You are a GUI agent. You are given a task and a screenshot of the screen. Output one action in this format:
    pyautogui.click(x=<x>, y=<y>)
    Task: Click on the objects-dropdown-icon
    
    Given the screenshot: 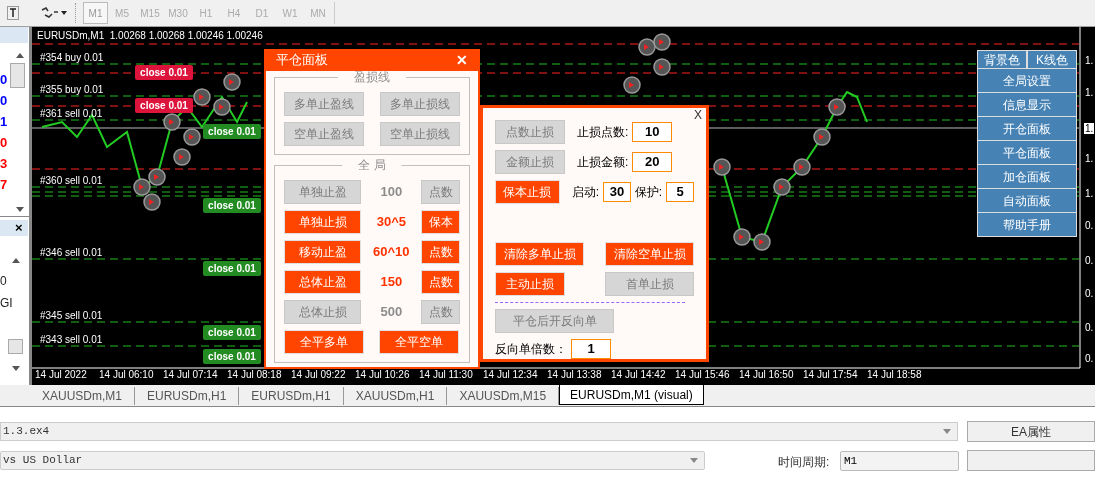 What is the action you would take?
    pyautogui.click(x=54, y=13)
    